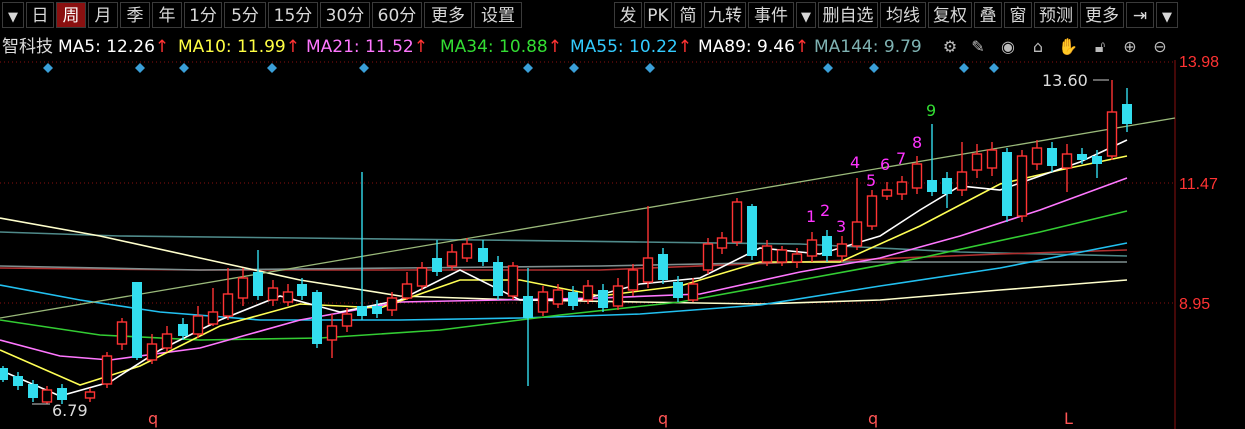 This screenshot has width=1245, height=429. What do you see at coordinates (901, 158) in the screenshot?
I see `nine-turn-label: 7` at bounding box center [901, 158].